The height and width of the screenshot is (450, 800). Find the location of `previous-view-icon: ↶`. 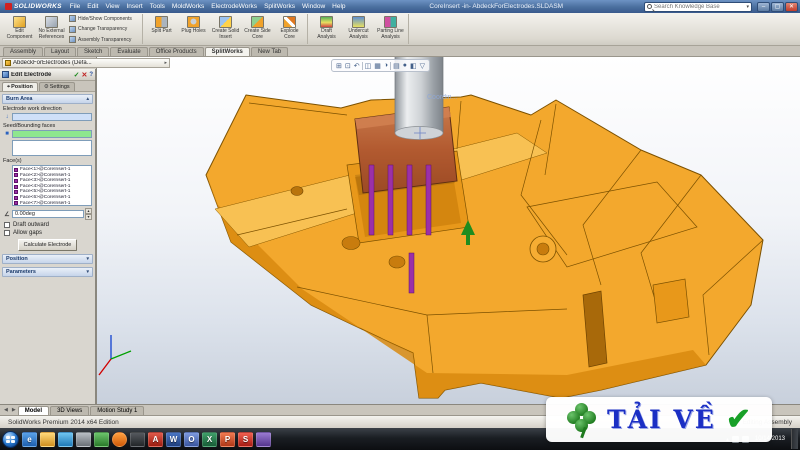

previous-view-icon: ↶ is located at coordinates (357, 66).